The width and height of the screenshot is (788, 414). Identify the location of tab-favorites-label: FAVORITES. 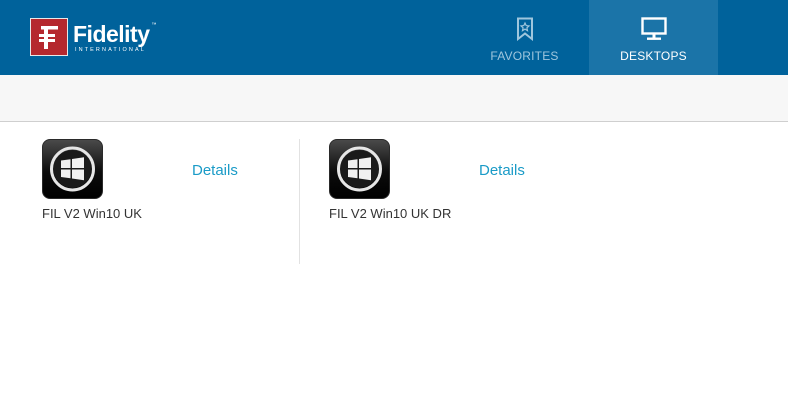
(524, 56).